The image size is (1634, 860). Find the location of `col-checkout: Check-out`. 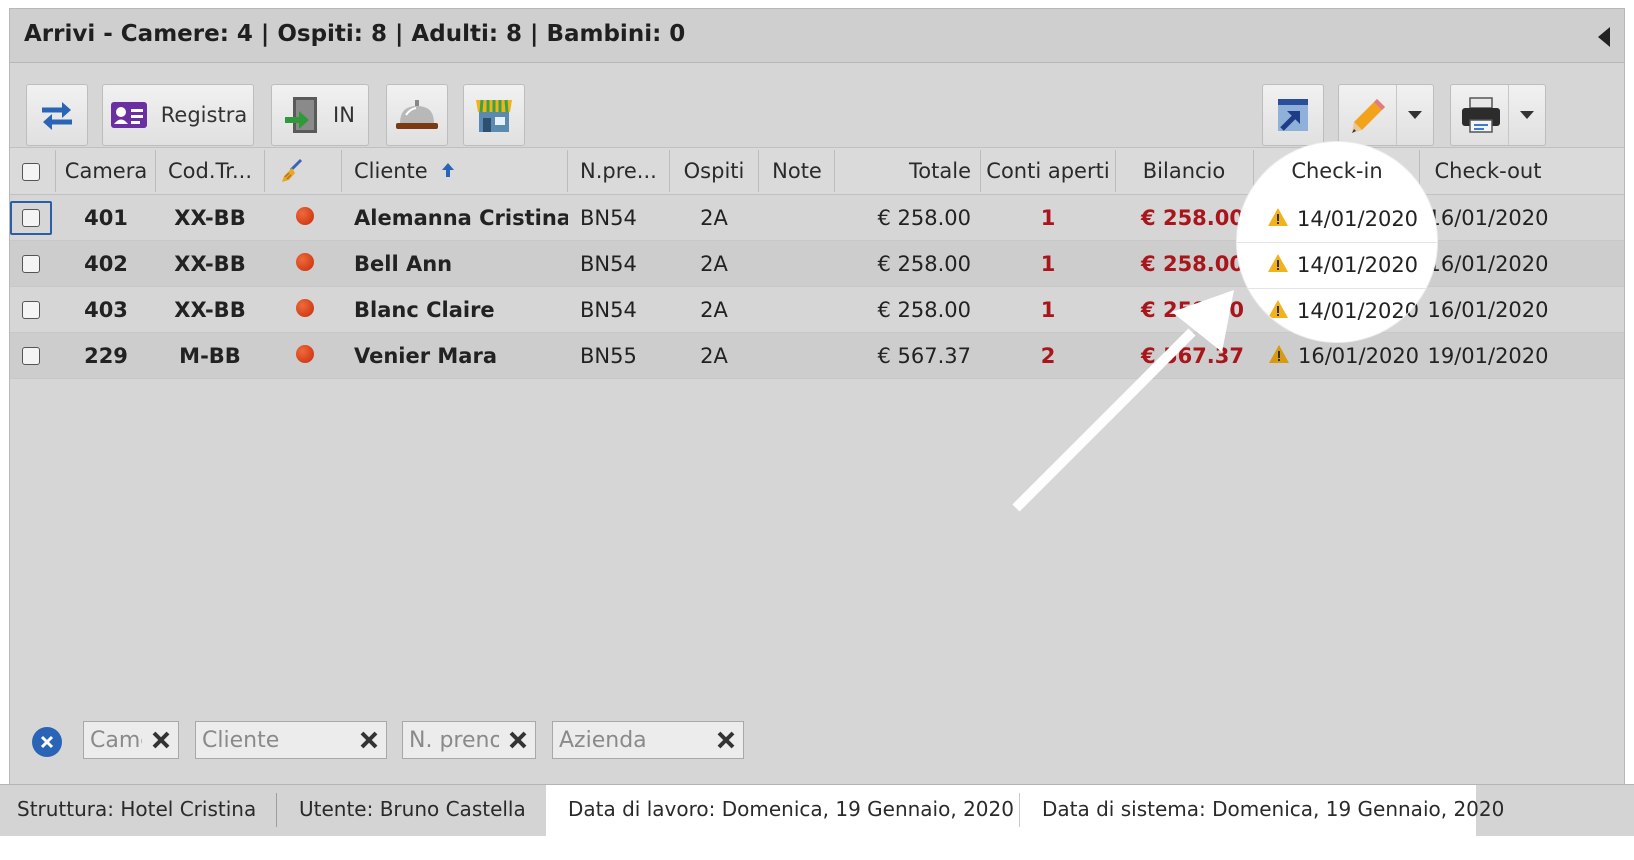

col-checkout: Check-out is located at coordinates (1488, 171).